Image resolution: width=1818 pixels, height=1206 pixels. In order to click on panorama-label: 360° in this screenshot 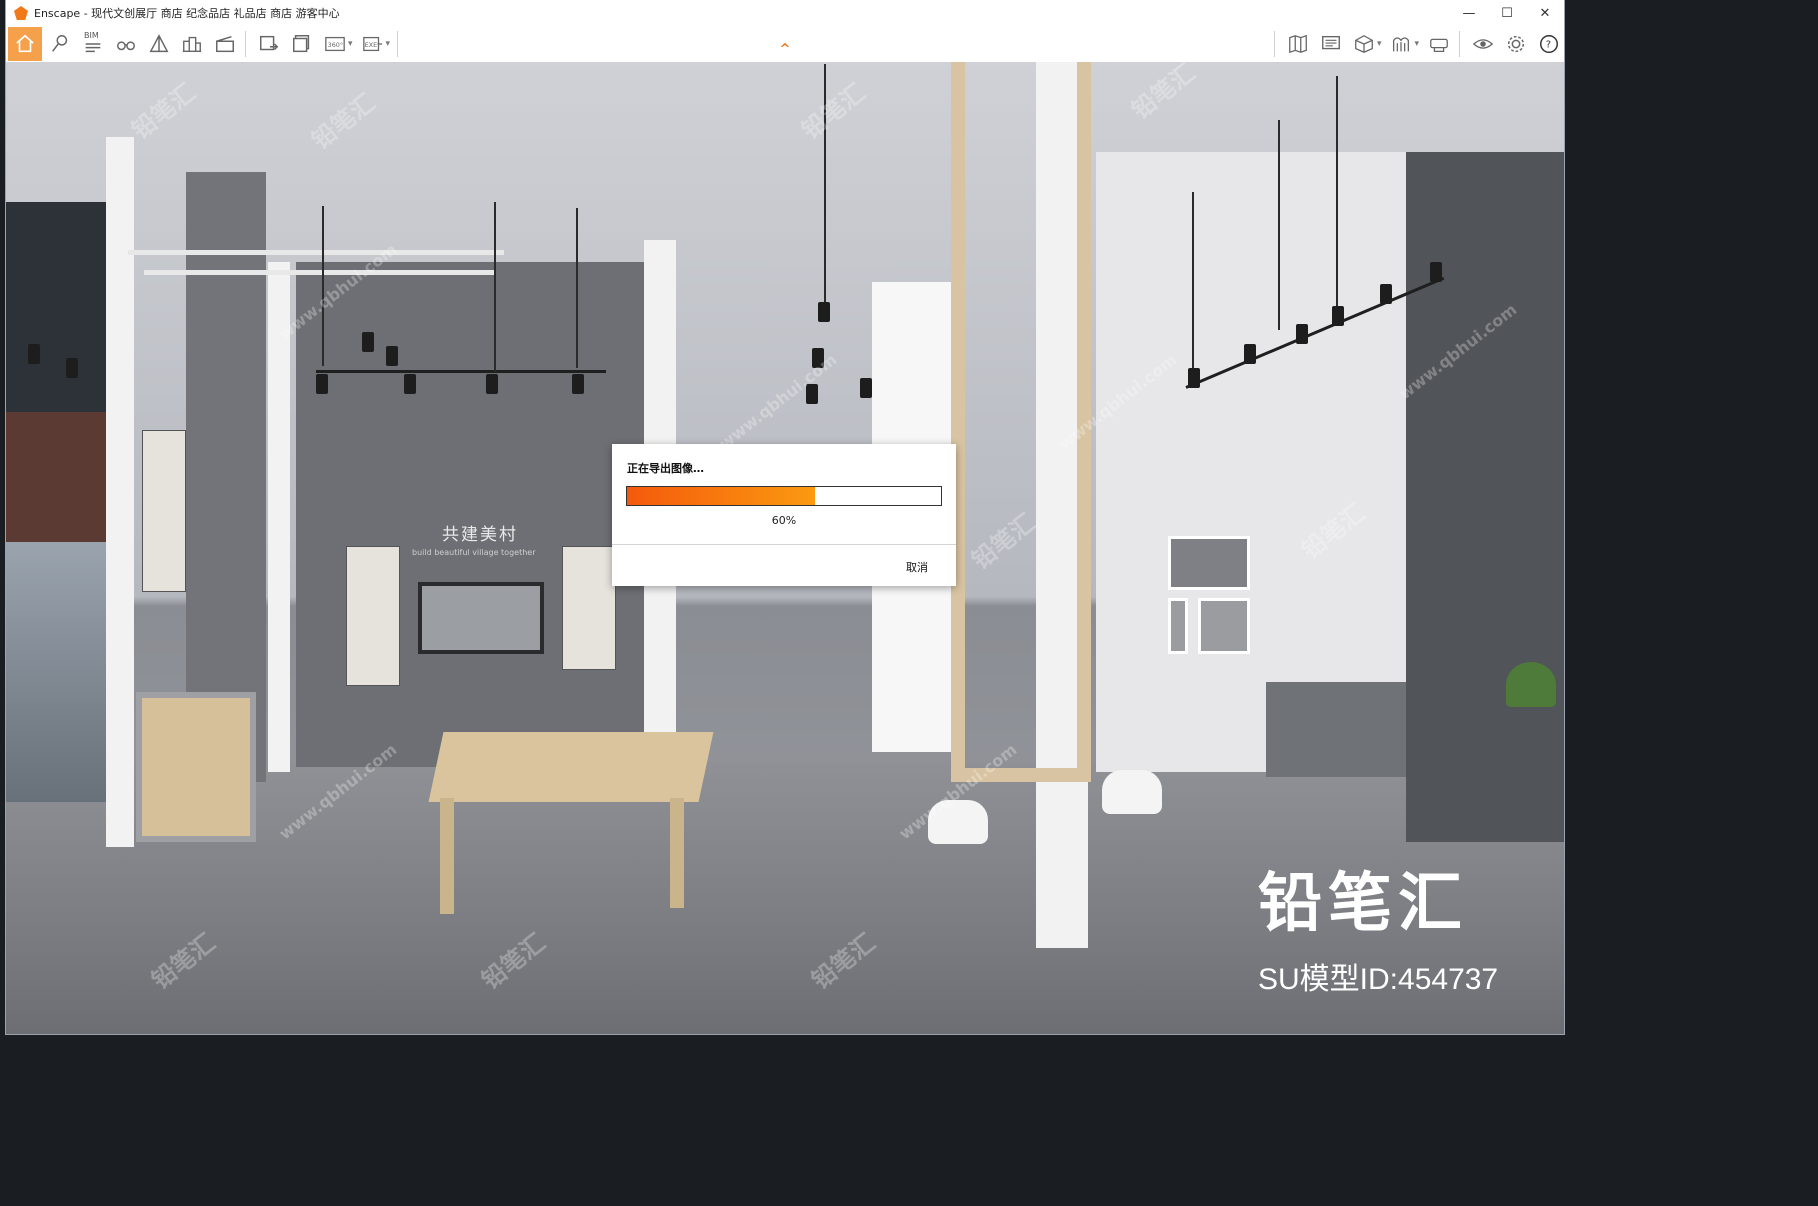, I will do `click(335, 45)`.